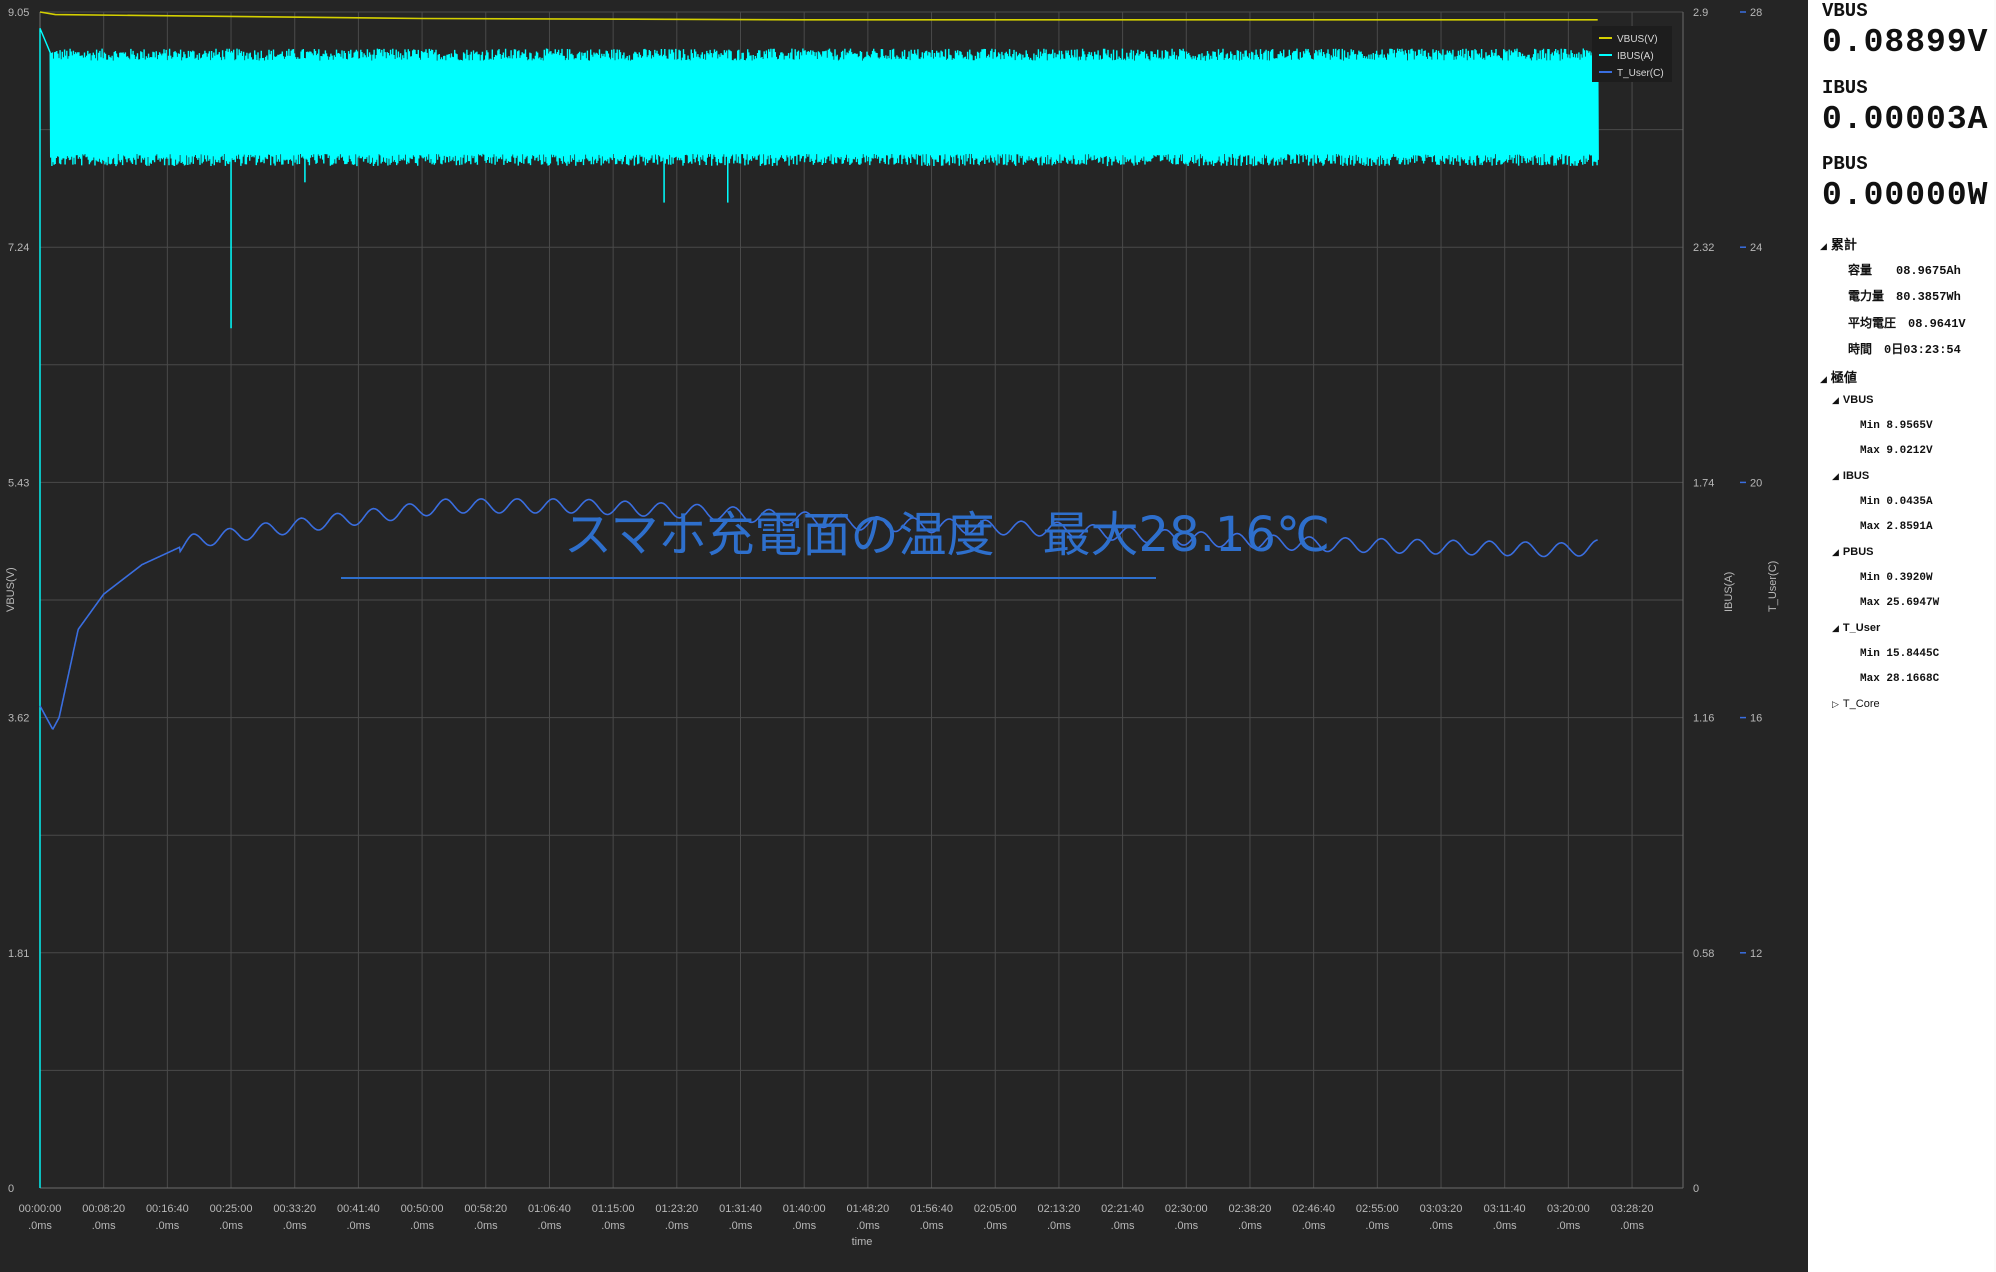  What do you see at coordinates (11, 1189) in the screenshot?
I see `left-axis-tick-label: 0` at bounding box center [11, 1189].